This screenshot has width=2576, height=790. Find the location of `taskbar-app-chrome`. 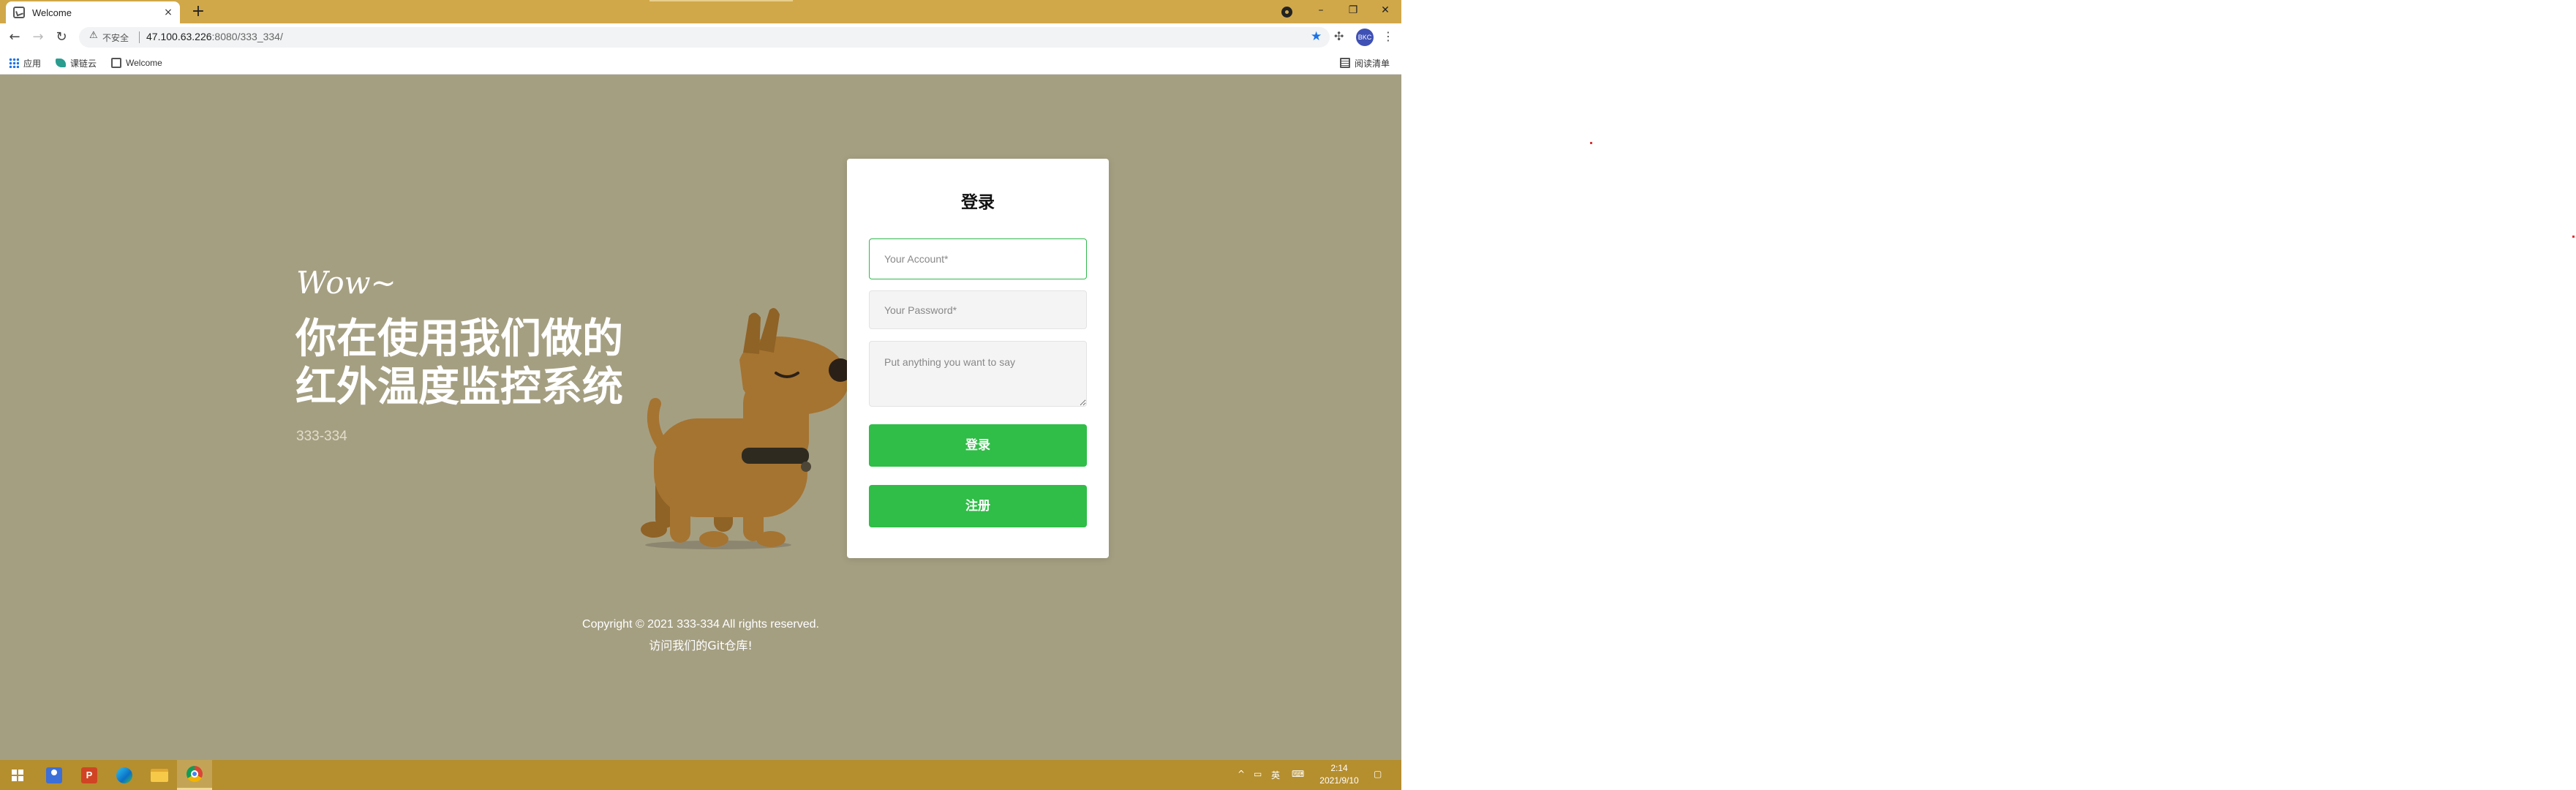

taskbar-app-chrome is located at coordinates (194, 775).